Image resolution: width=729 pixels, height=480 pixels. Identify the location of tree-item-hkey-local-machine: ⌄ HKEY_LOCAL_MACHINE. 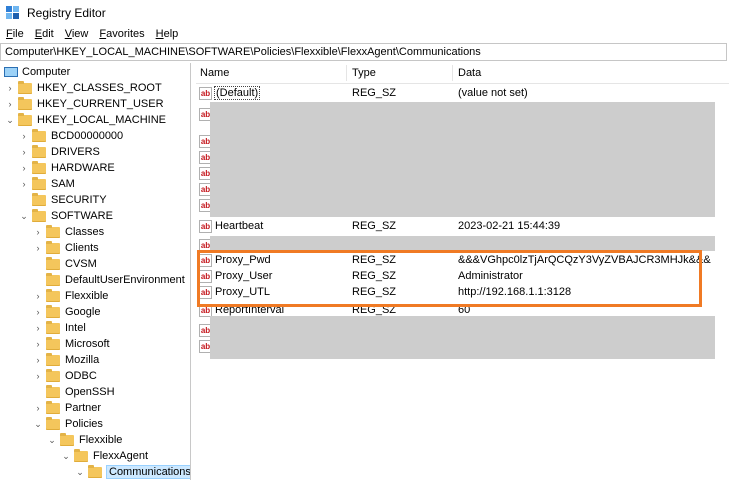
(85, 120).